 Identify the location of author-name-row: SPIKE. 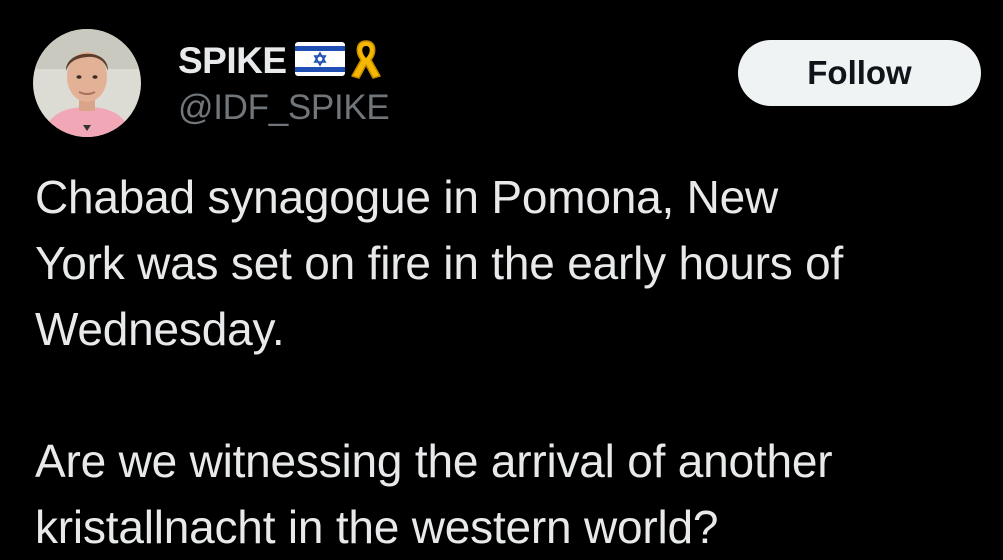
(280, 61).